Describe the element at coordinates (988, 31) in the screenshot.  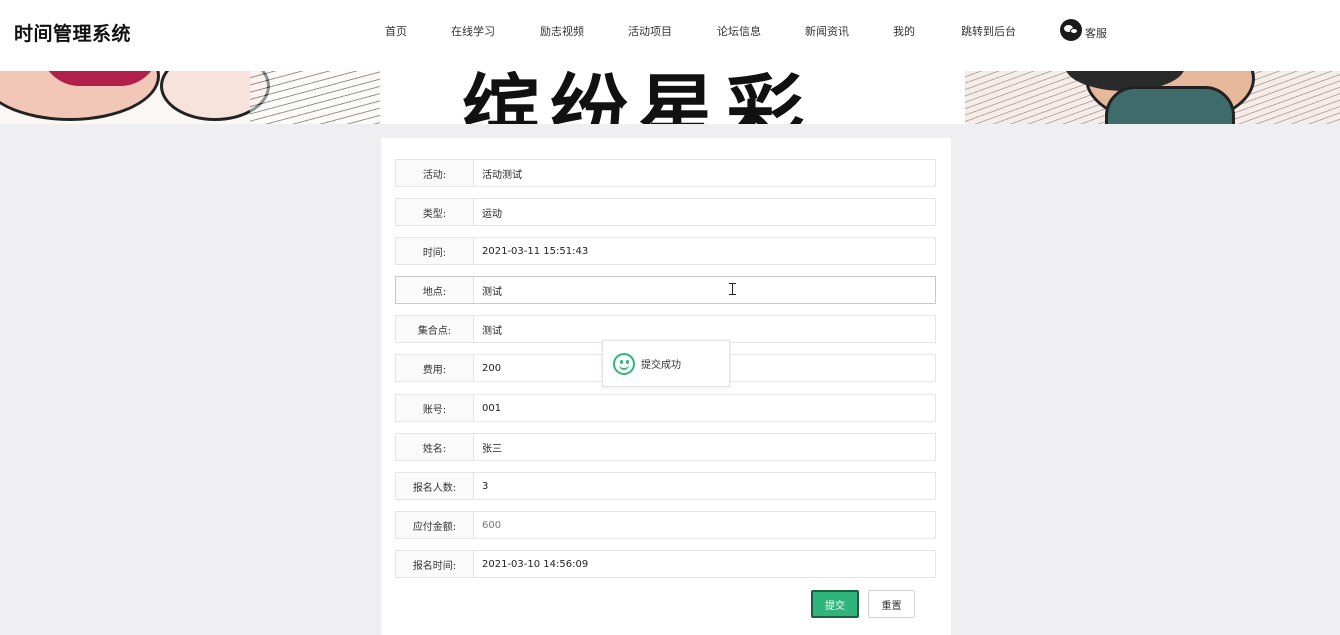
I see `nav-item-admin: 跳转到后台` at that location.